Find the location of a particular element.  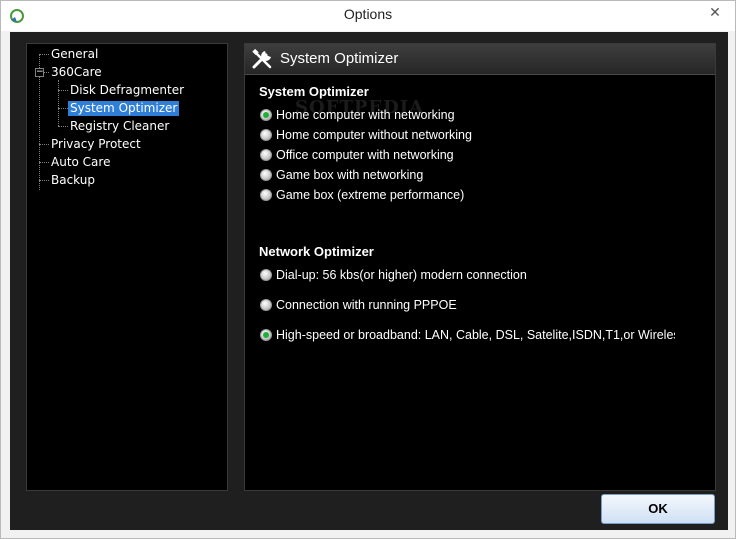

ok-button: OK is located at coordinates (658, 509).